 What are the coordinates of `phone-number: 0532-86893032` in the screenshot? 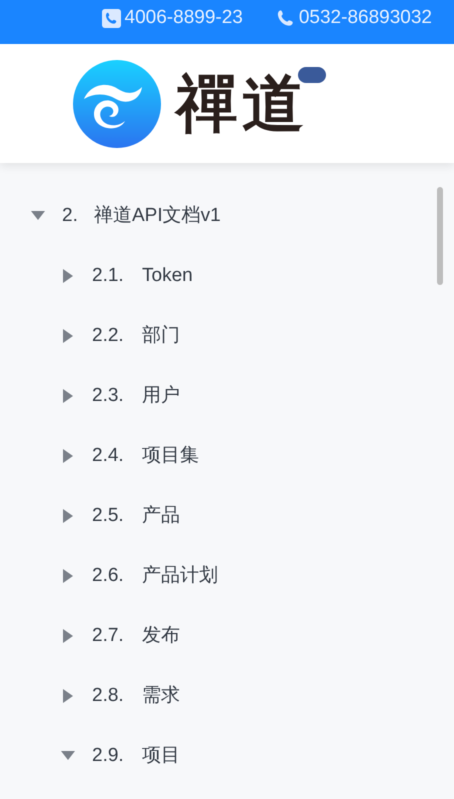 It's located at (365, 18).